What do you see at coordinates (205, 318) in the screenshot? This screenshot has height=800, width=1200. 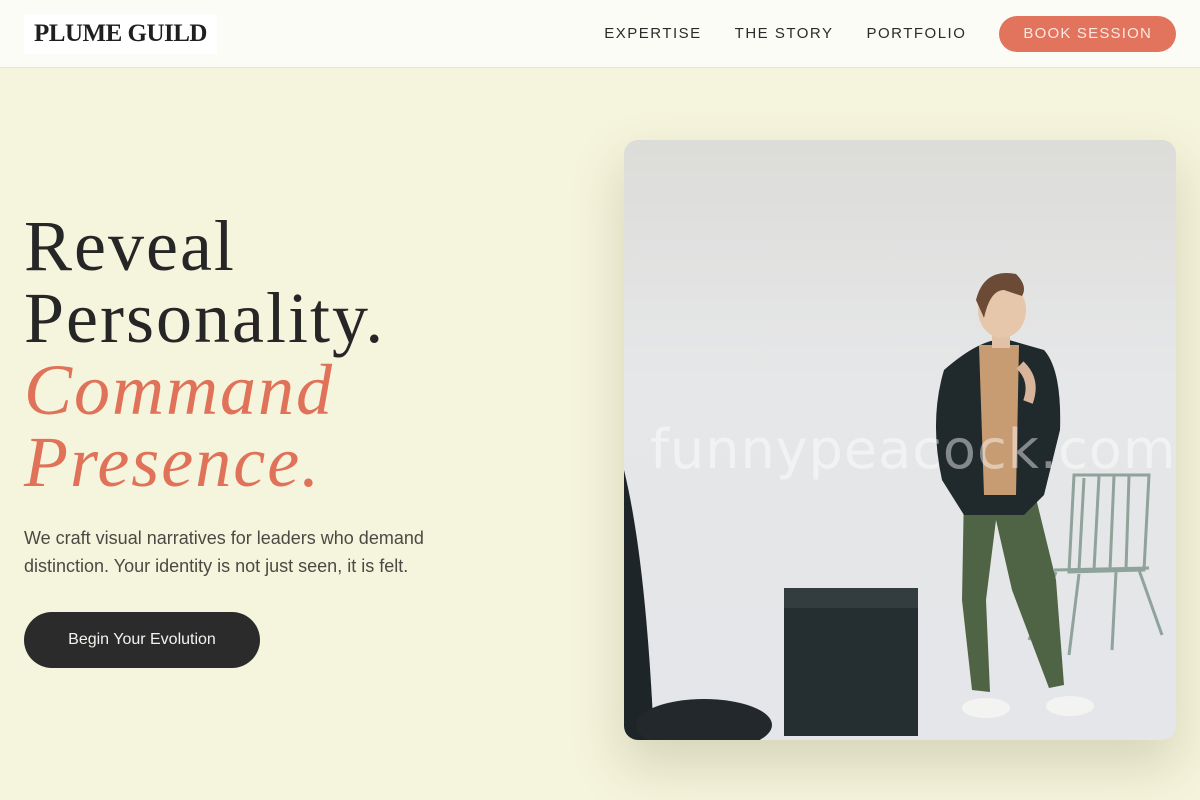 I see `hero-title-line-2: Personality.` at bounding box center [205, 318].